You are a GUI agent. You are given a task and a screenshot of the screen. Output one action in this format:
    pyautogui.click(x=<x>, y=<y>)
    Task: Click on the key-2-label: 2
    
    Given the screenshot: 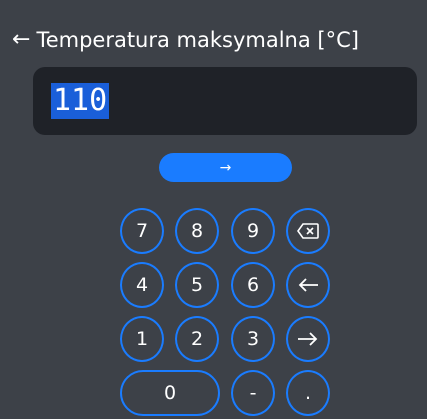 What is the action you would take?
    pyautogui.click(x=197, y=339)
    